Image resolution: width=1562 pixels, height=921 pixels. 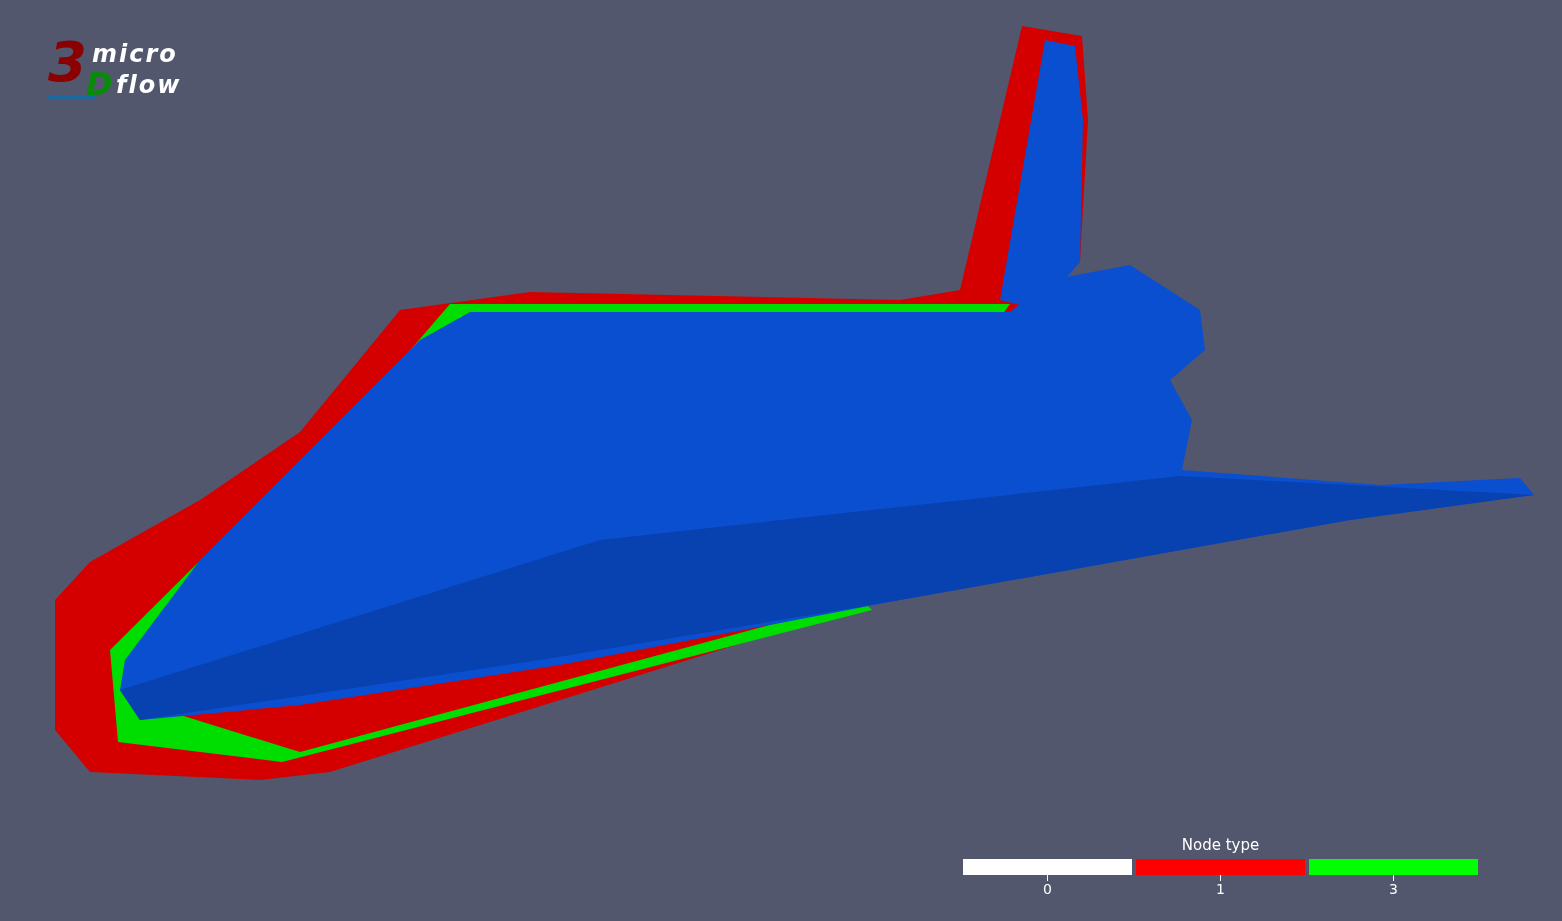 I want to click on legend-label: 3, so click(x=1393, y=889).